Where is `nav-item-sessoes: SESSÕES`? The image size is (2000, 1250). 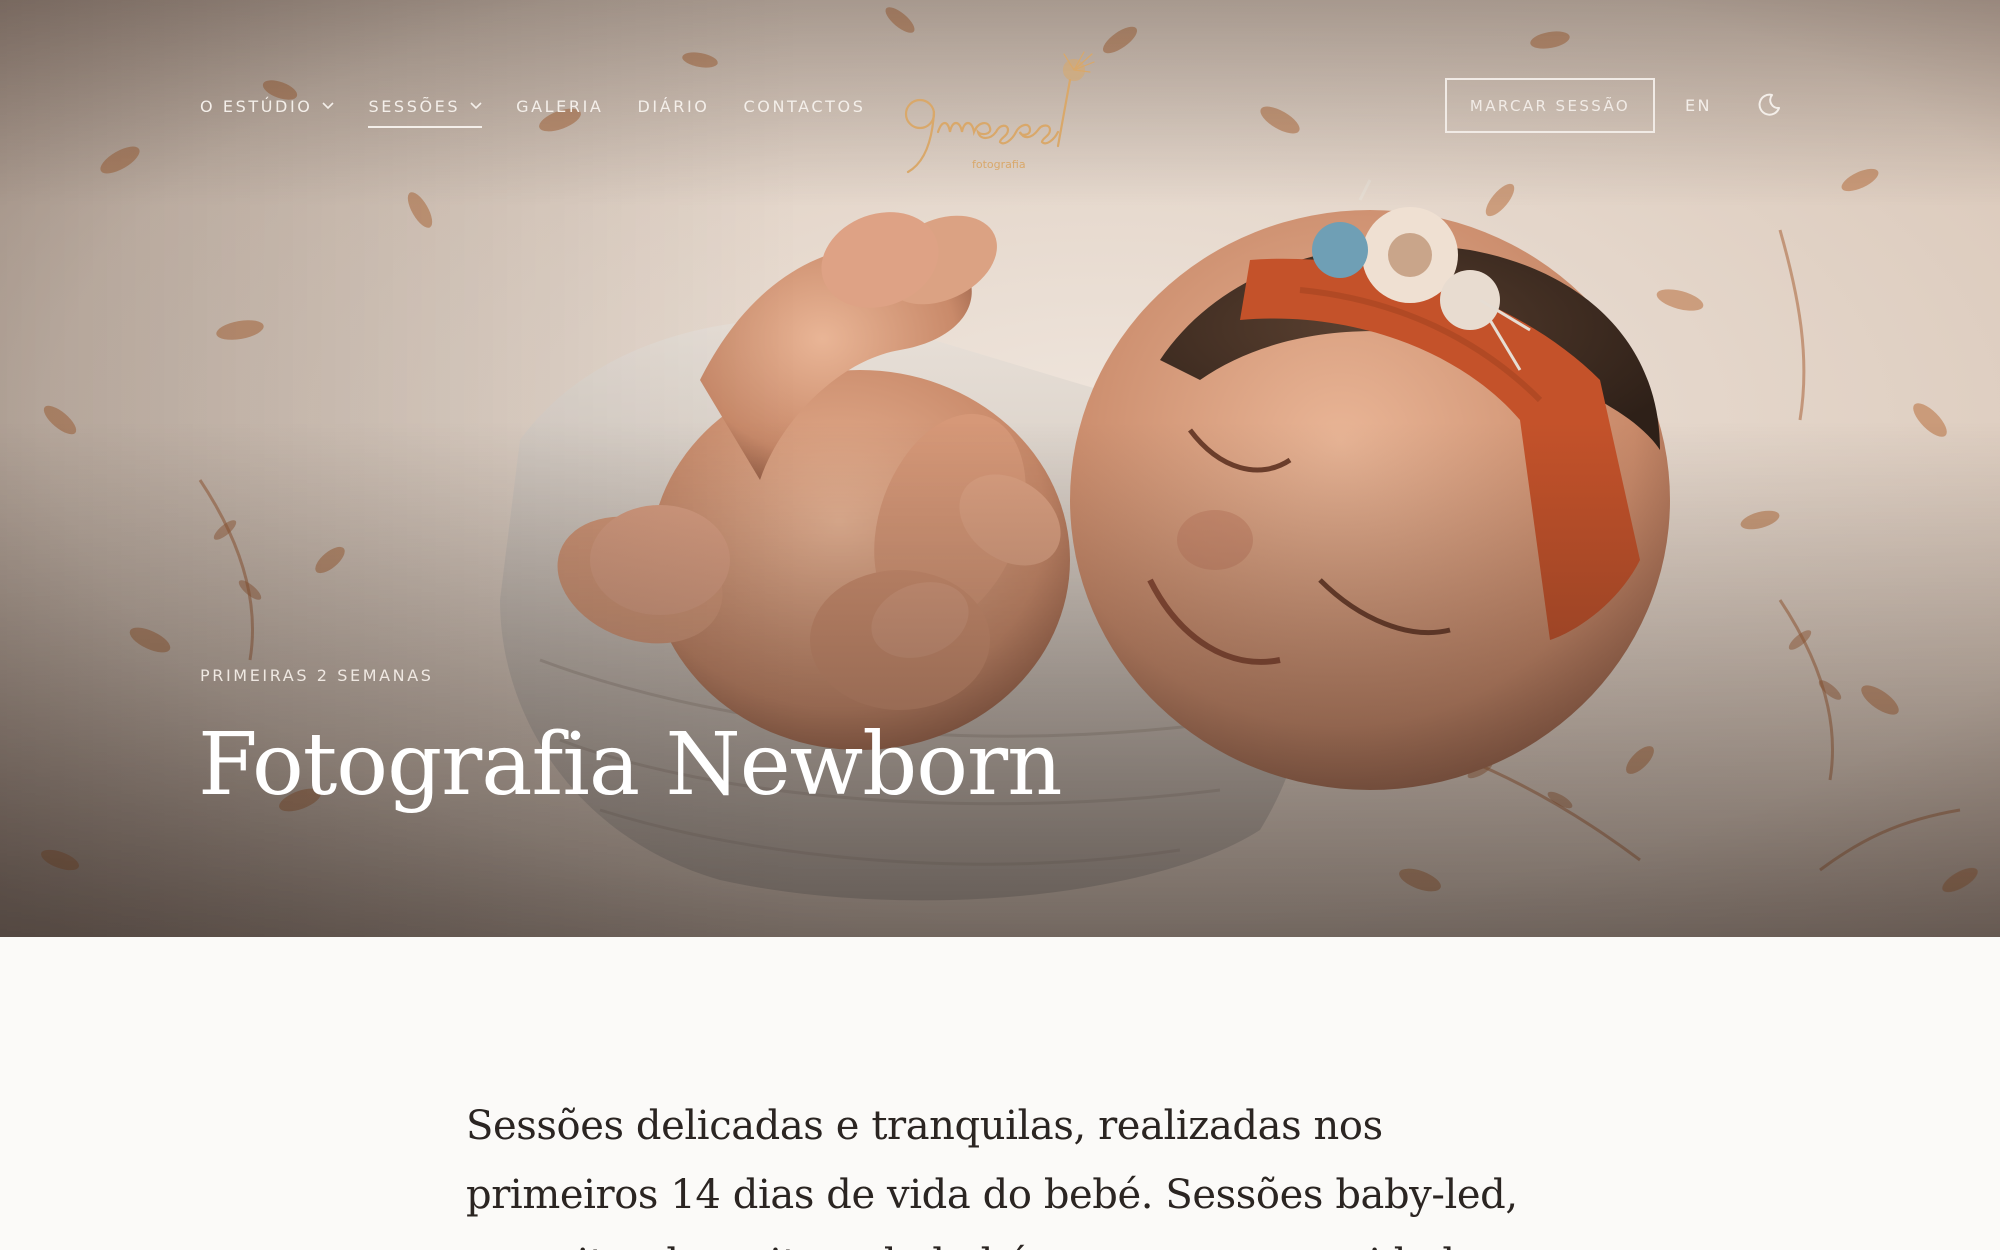
nav-item-sessoes: SESSÕES is located at coordinates (425, 106).